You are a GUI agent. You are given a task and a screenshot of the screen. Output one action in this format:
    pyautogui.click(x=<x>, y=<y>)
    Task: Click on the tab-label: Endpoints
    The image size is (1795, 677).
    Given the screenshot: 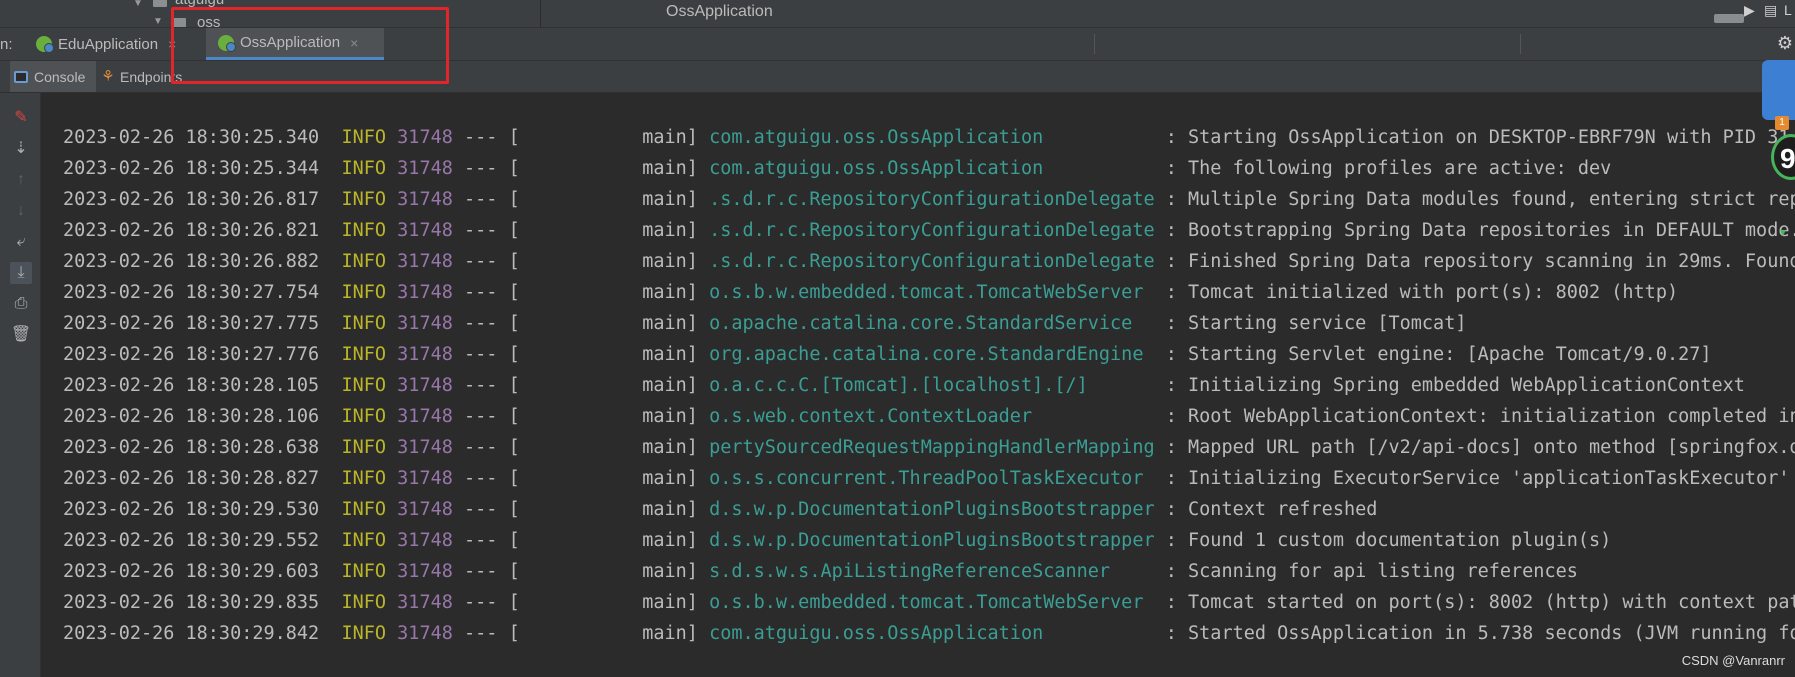 What is the action you would take?
    pyautogui.click(x=151, y=76)
    